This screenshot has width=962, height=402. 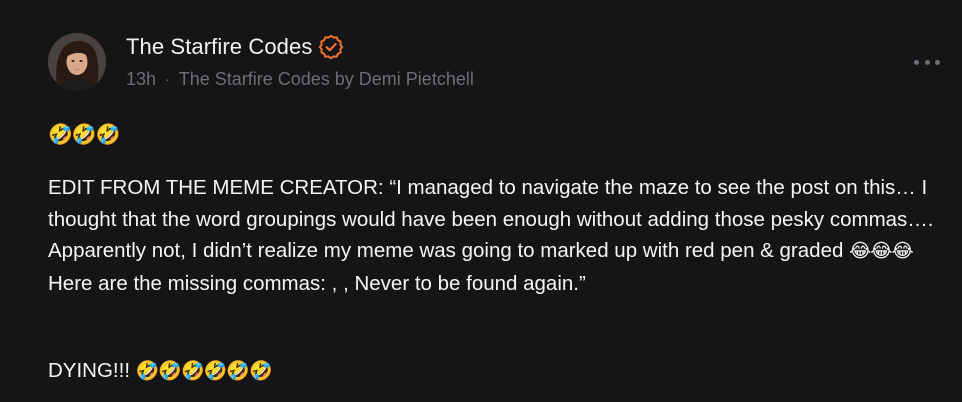 I want to click on avatar-image, so click(x=77, y=62).